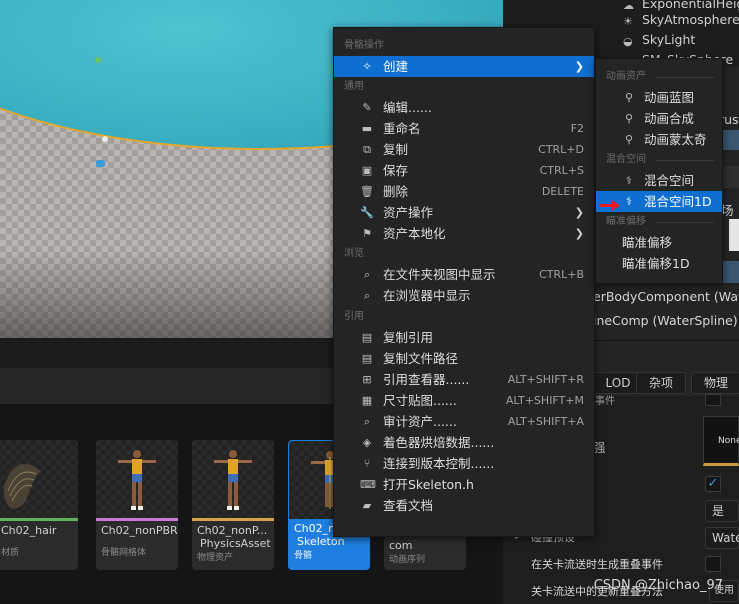  Describe the element at coordinates (367, 274) in the screenshot. I see `folder-search-icon: ⌕` at that location.